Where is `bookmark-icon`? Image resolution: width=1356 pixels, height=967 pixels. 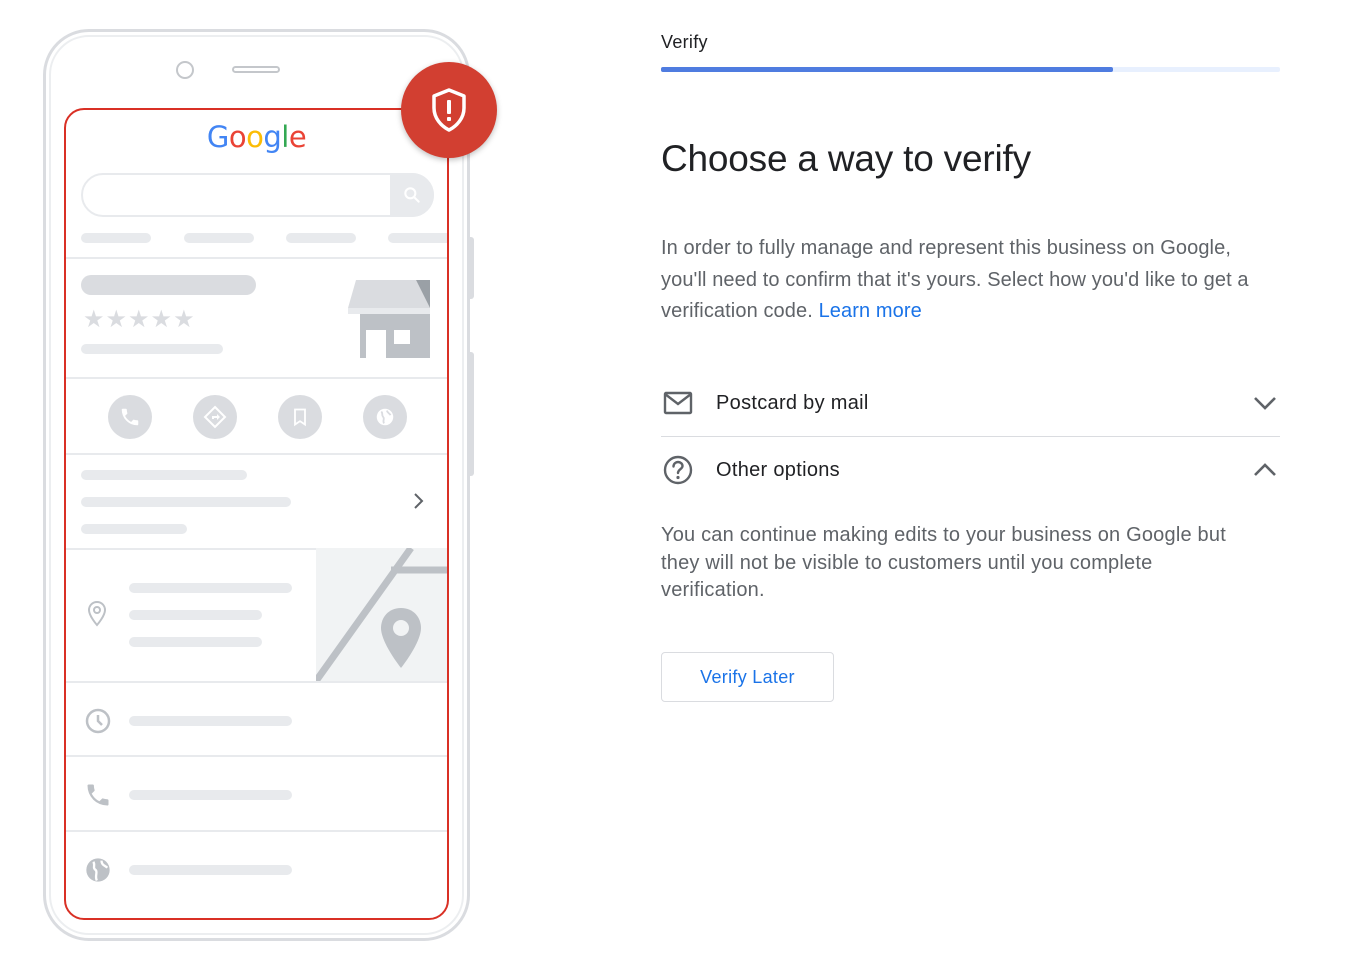 bookmark-icon is located at coordinates (300, 417).